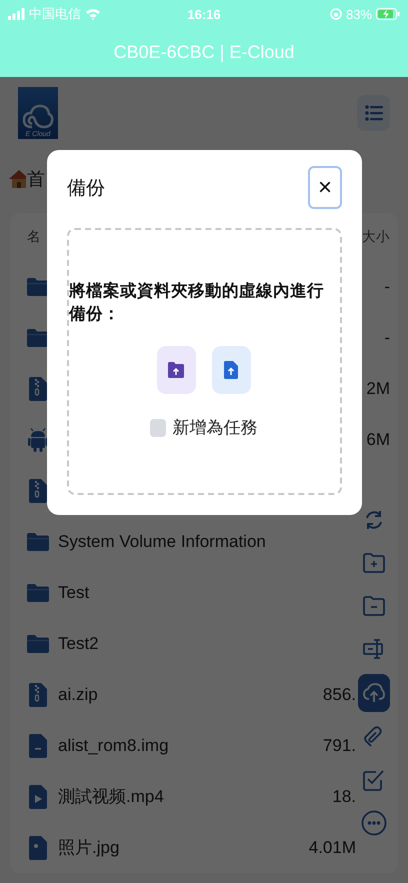 The width and height of the screenshot is (408, 883). Describe the element at coordinates (332, 848) in the screenshot. I see `file-size: 4.01M` at that location.